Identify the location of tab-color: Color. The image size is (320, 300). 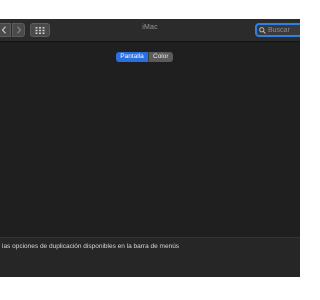
(160, 57).